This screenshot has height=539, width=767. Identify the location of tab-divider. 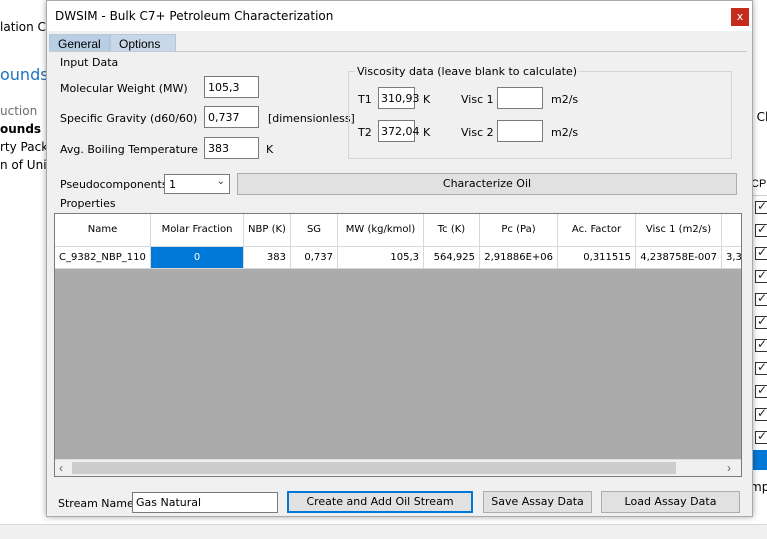
(398, 51).